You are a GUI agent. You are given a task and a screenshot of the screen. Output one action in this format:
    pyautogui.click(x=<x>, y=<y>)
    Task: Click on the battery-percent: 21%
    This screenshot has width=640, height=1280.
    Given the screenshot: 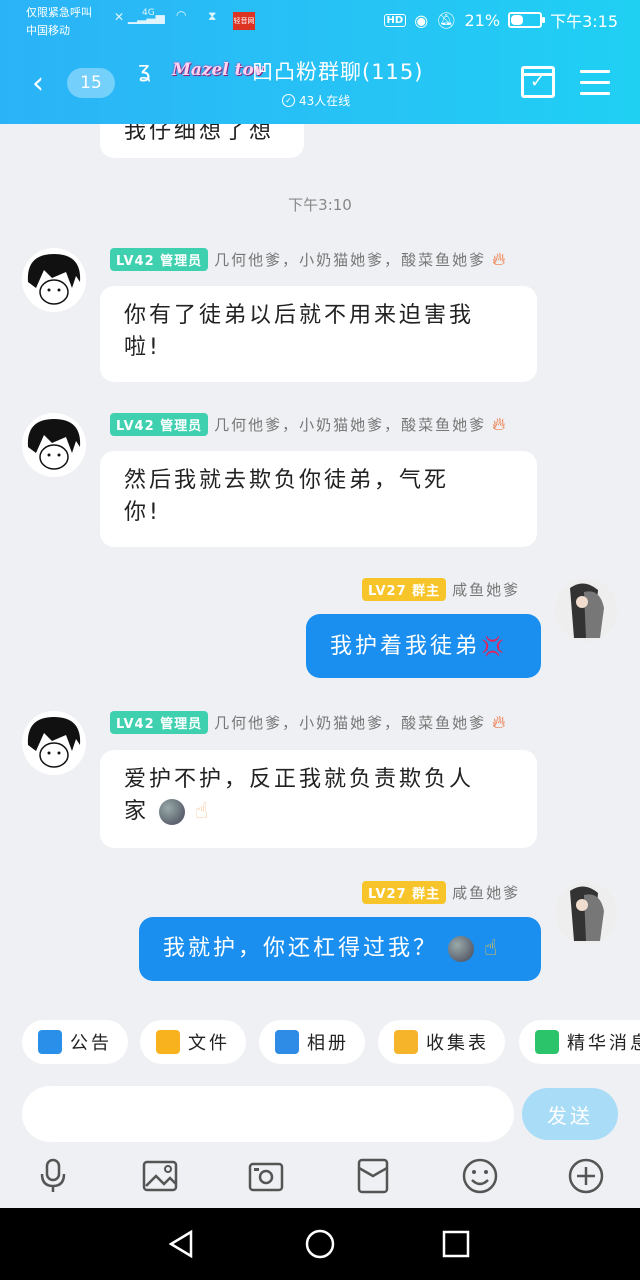 What is the action you would take?
    pyautogui.click(x=482, y=20)
    